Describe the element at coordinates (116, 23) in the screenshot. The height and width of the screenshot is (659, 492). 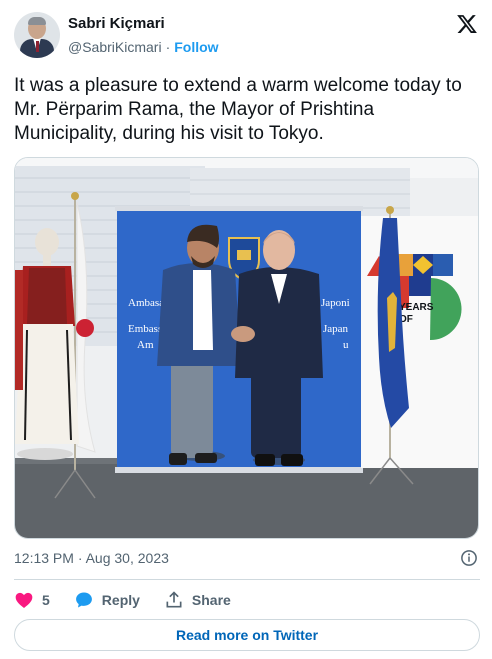
I see `display-name: Sabri Kiçmari` at that location.